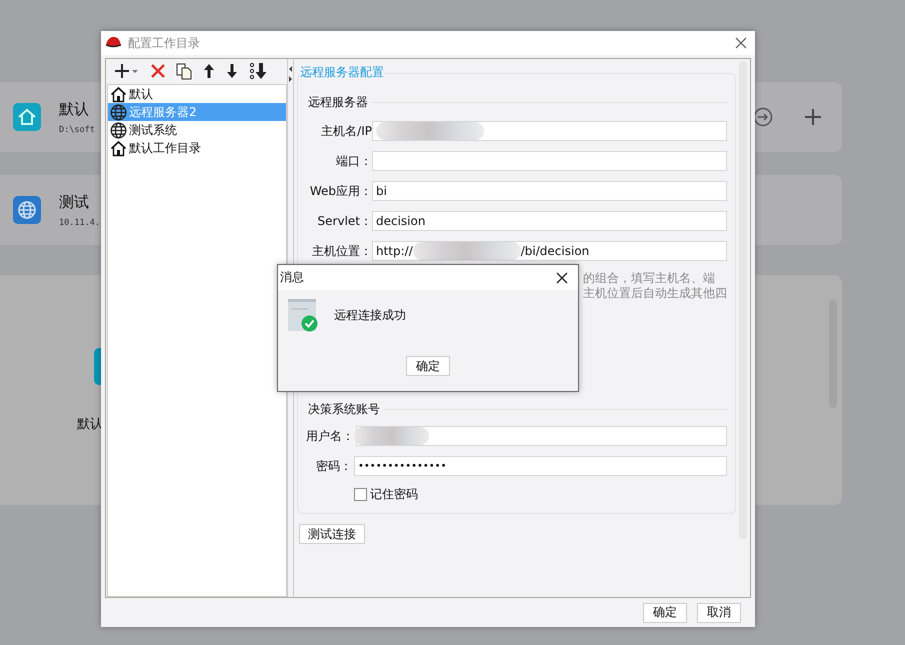  What do you see at coordinates (340, 191) in the screenshot?
I see `field-label: Web应用：` at bounding box center [340, 191].